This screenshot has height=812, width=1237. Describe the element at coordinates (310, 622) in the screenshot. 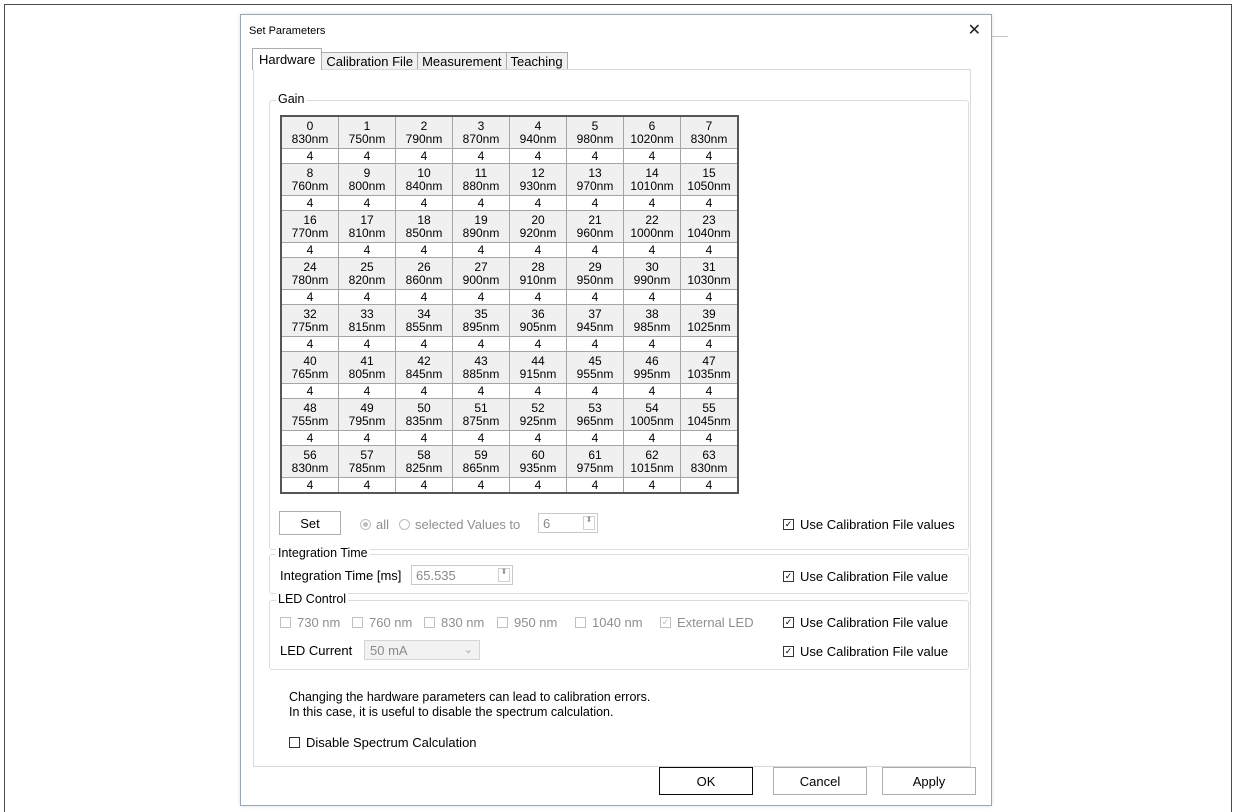

I see `led-730-checkbox: 730 nm` at that location.